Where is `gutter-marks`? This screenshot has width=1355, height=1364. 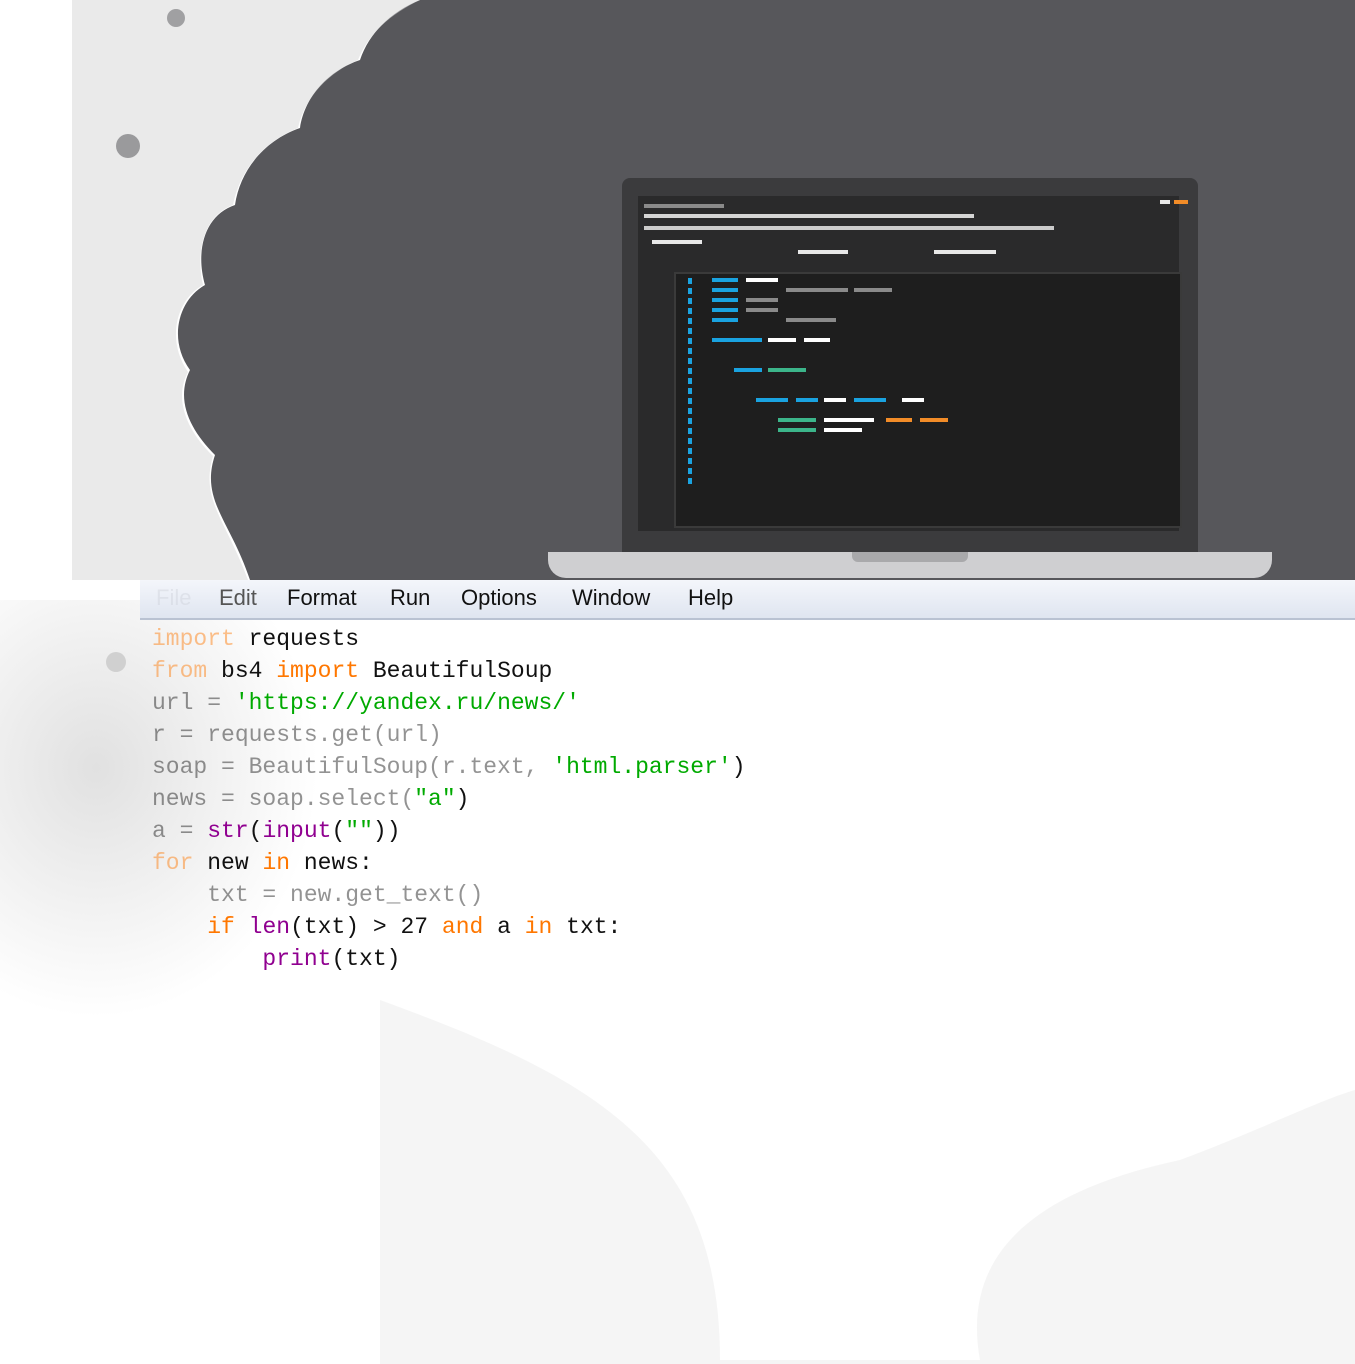
gutter-marks is located at coordinates (690, 383).